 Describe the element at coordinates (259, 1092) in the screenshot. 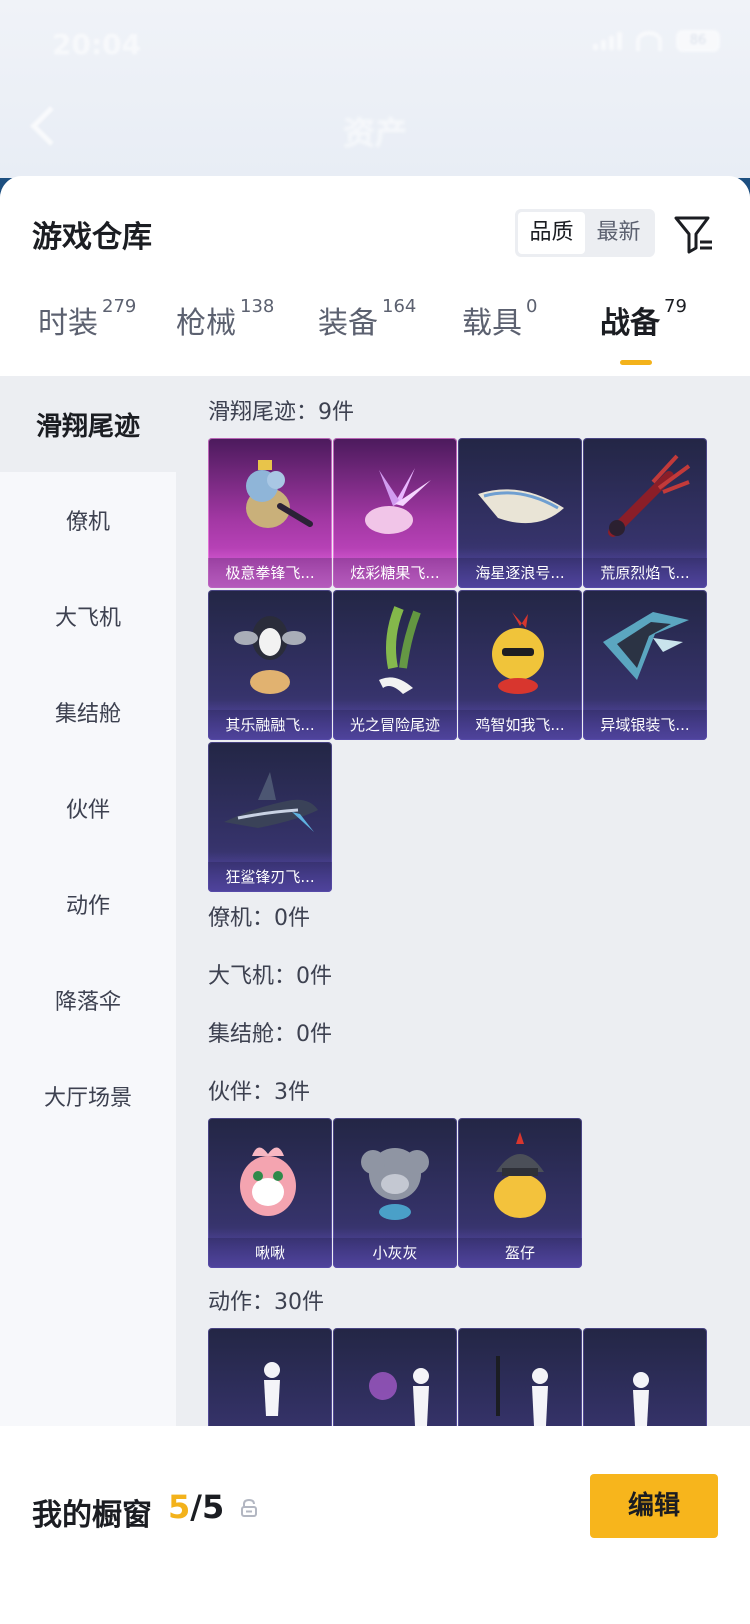

I see `section-title-partner: 伙伴：3件` at that location.